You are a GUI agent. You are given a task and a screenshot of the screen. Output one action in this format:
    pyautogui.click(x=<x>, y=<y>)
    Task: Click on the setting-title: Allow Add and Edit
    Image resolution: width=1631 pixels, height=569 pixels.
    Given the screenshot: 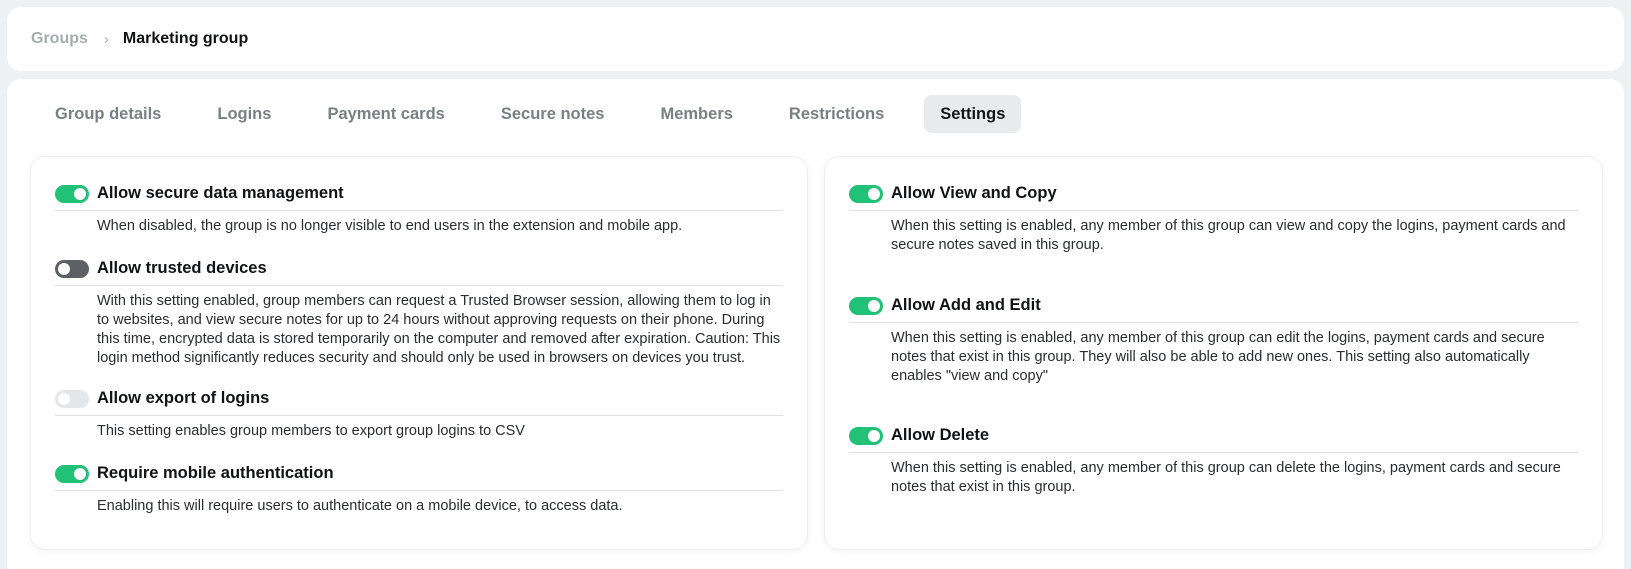 What is the action you would take?
    pyautogui.click(x=966, y=305)
    